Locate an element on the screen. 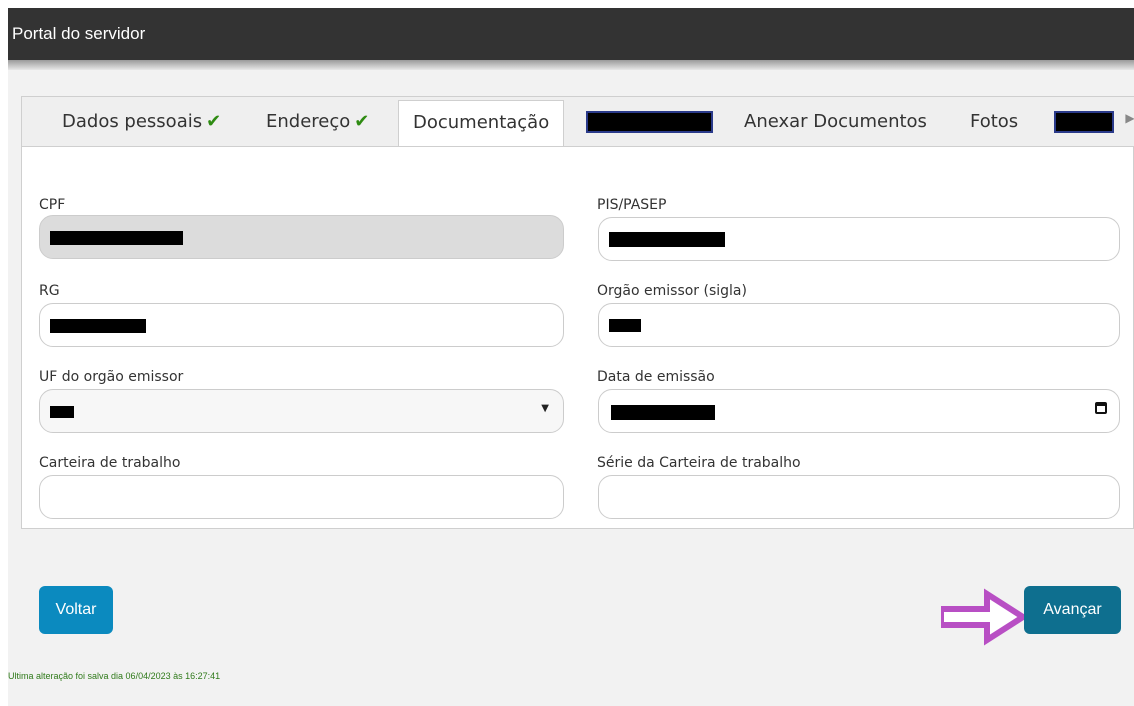 The width and height of the screenshot is (1134, 706). tab-label: Fotos is located at coordinates (994, 121).